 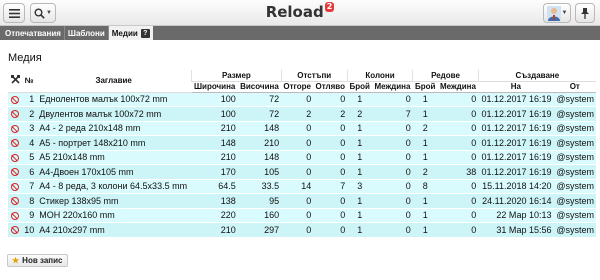 What do you see at coordinates (214, 172) in the screenshot?
I see `row-width: 170` at bounding box center [214, 172].